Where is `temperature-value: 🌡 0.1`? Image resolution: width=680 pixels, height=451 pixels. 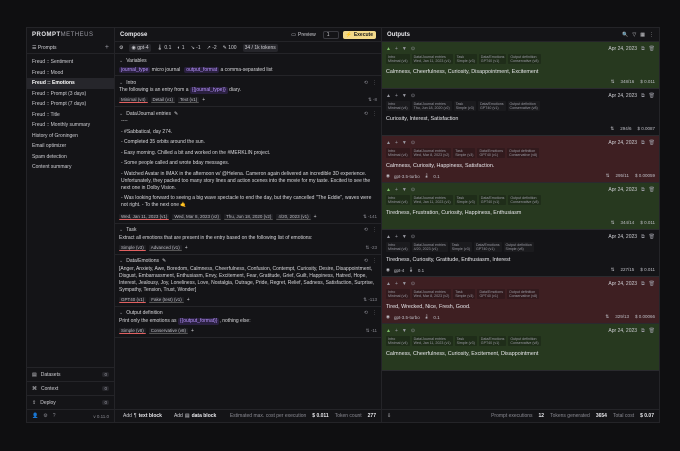 temperature-value: 🌡 0.1 is located at coordinates (164, 48).